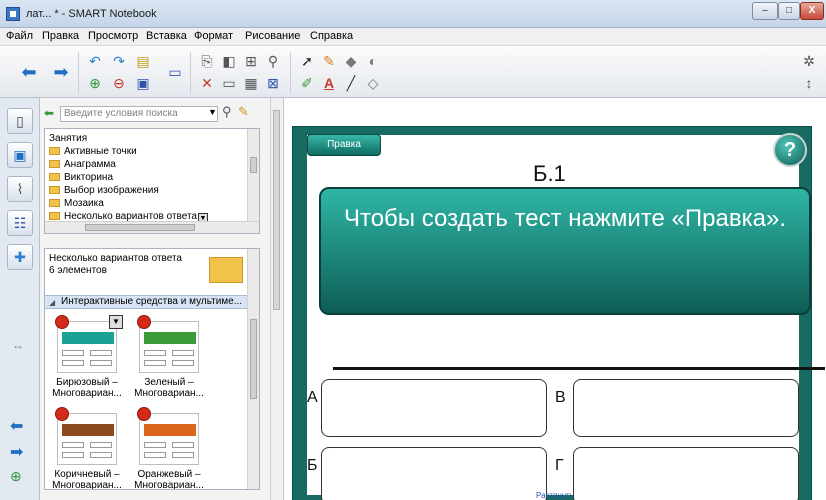 The height and width of the screenshot is (500, 826). I want to click on smart-notebook-app-icon, so click(13, 14).